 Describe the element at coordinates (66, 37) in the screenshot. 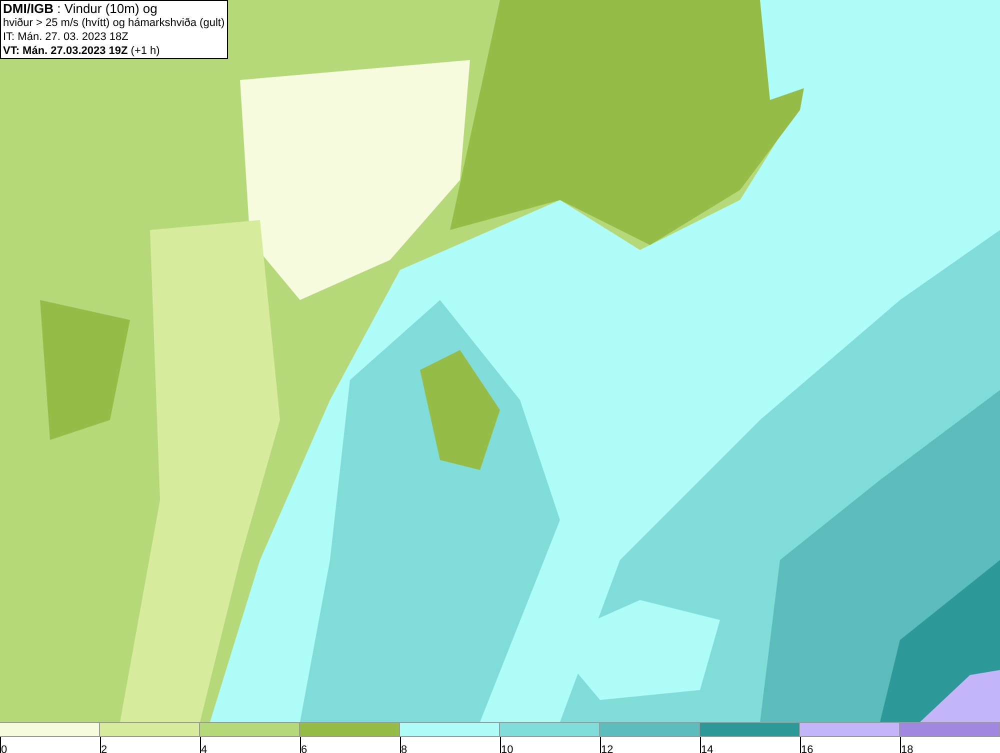

I see `info-text: IT: Mán. 27. 03. 2023 18Z` at that location.